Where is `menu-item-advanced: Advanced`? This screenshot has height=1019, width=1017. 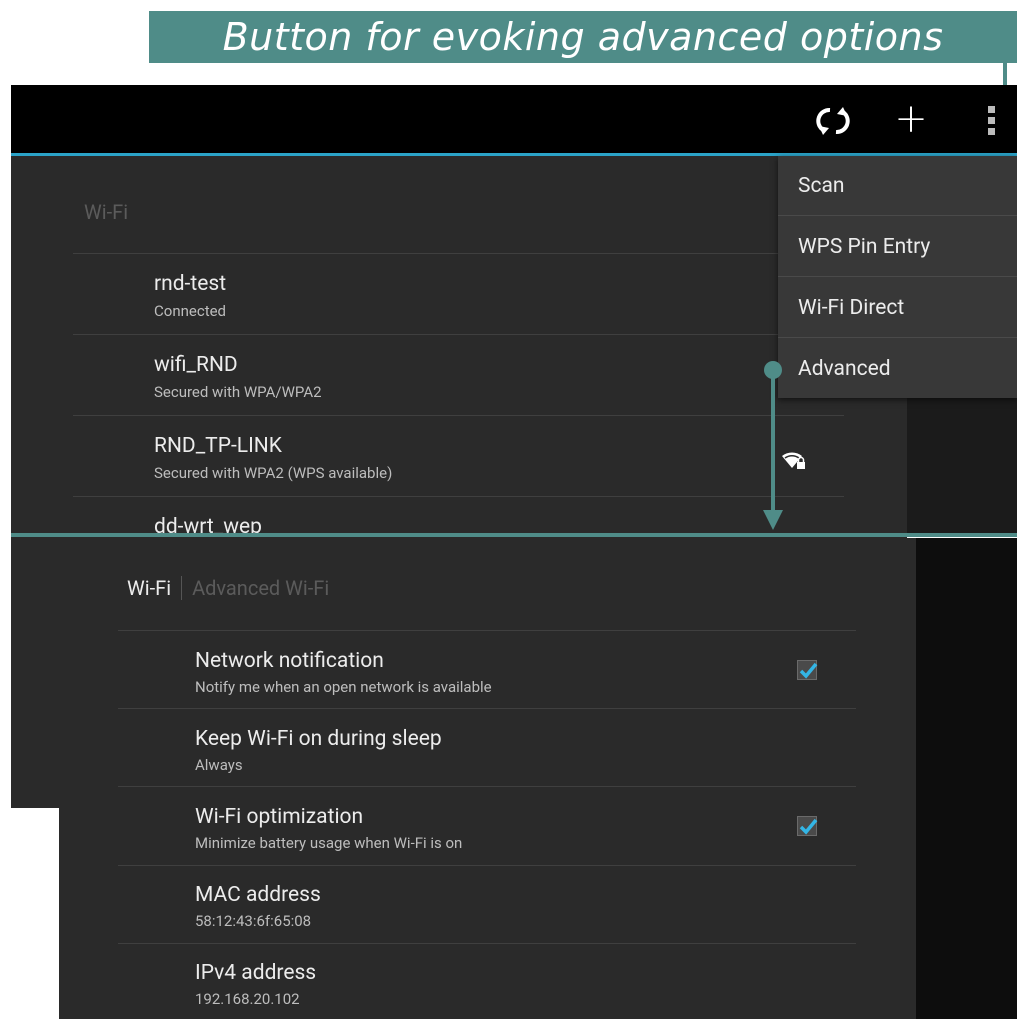 menu-item-advanced: Advanced is located at coordinates (897, 369).